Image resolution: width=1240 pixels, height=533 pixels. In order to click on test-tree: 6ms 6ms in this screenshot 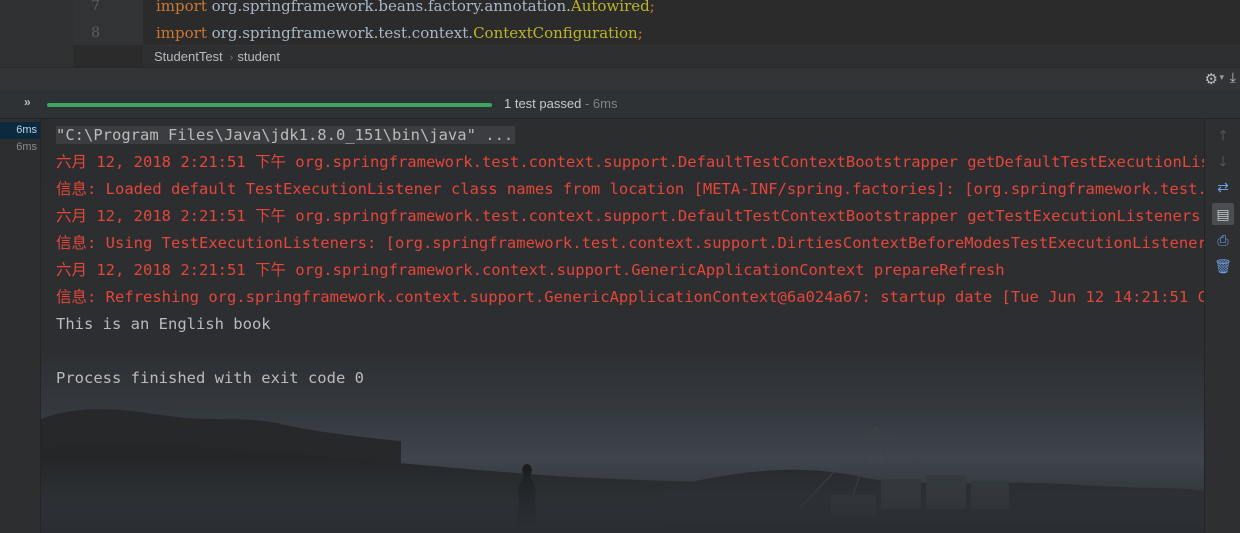, I will do `click(20, 326)`.